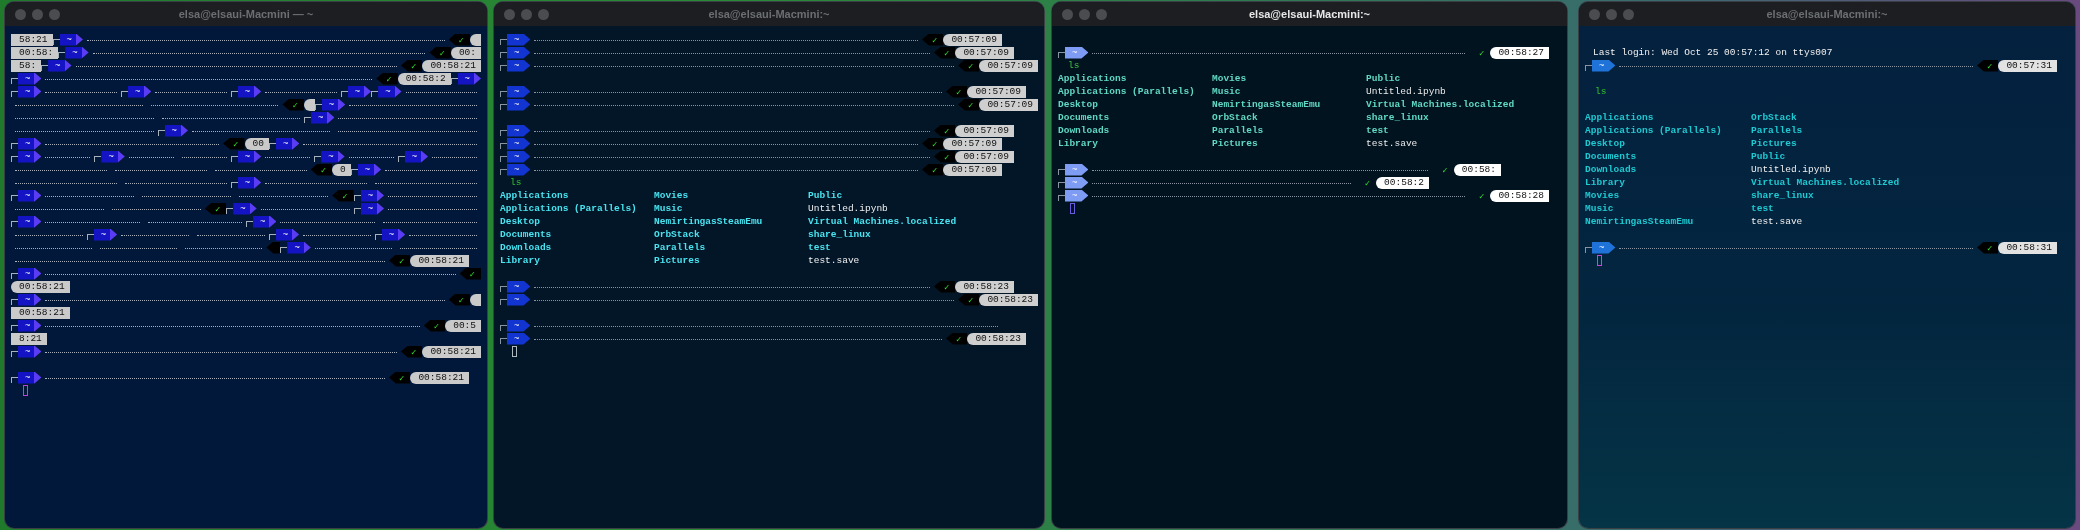 Image resolution: width=2080 pixels, height=530 pixels. I want to click on time-segment: 58:21, so click(32, 39).